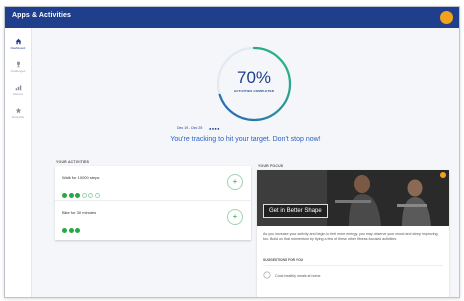  I want to click on progress-value: 70%, so click(254, 77).